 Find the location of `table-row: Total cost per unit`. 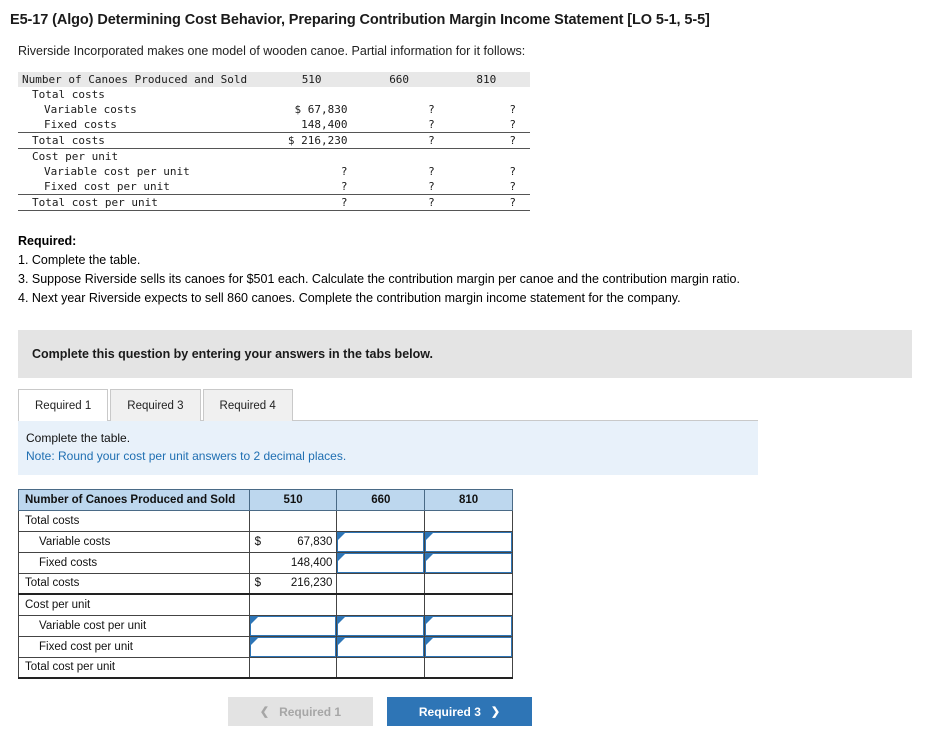

table-row: Total cost per unit is located at coordinates (265, 667).